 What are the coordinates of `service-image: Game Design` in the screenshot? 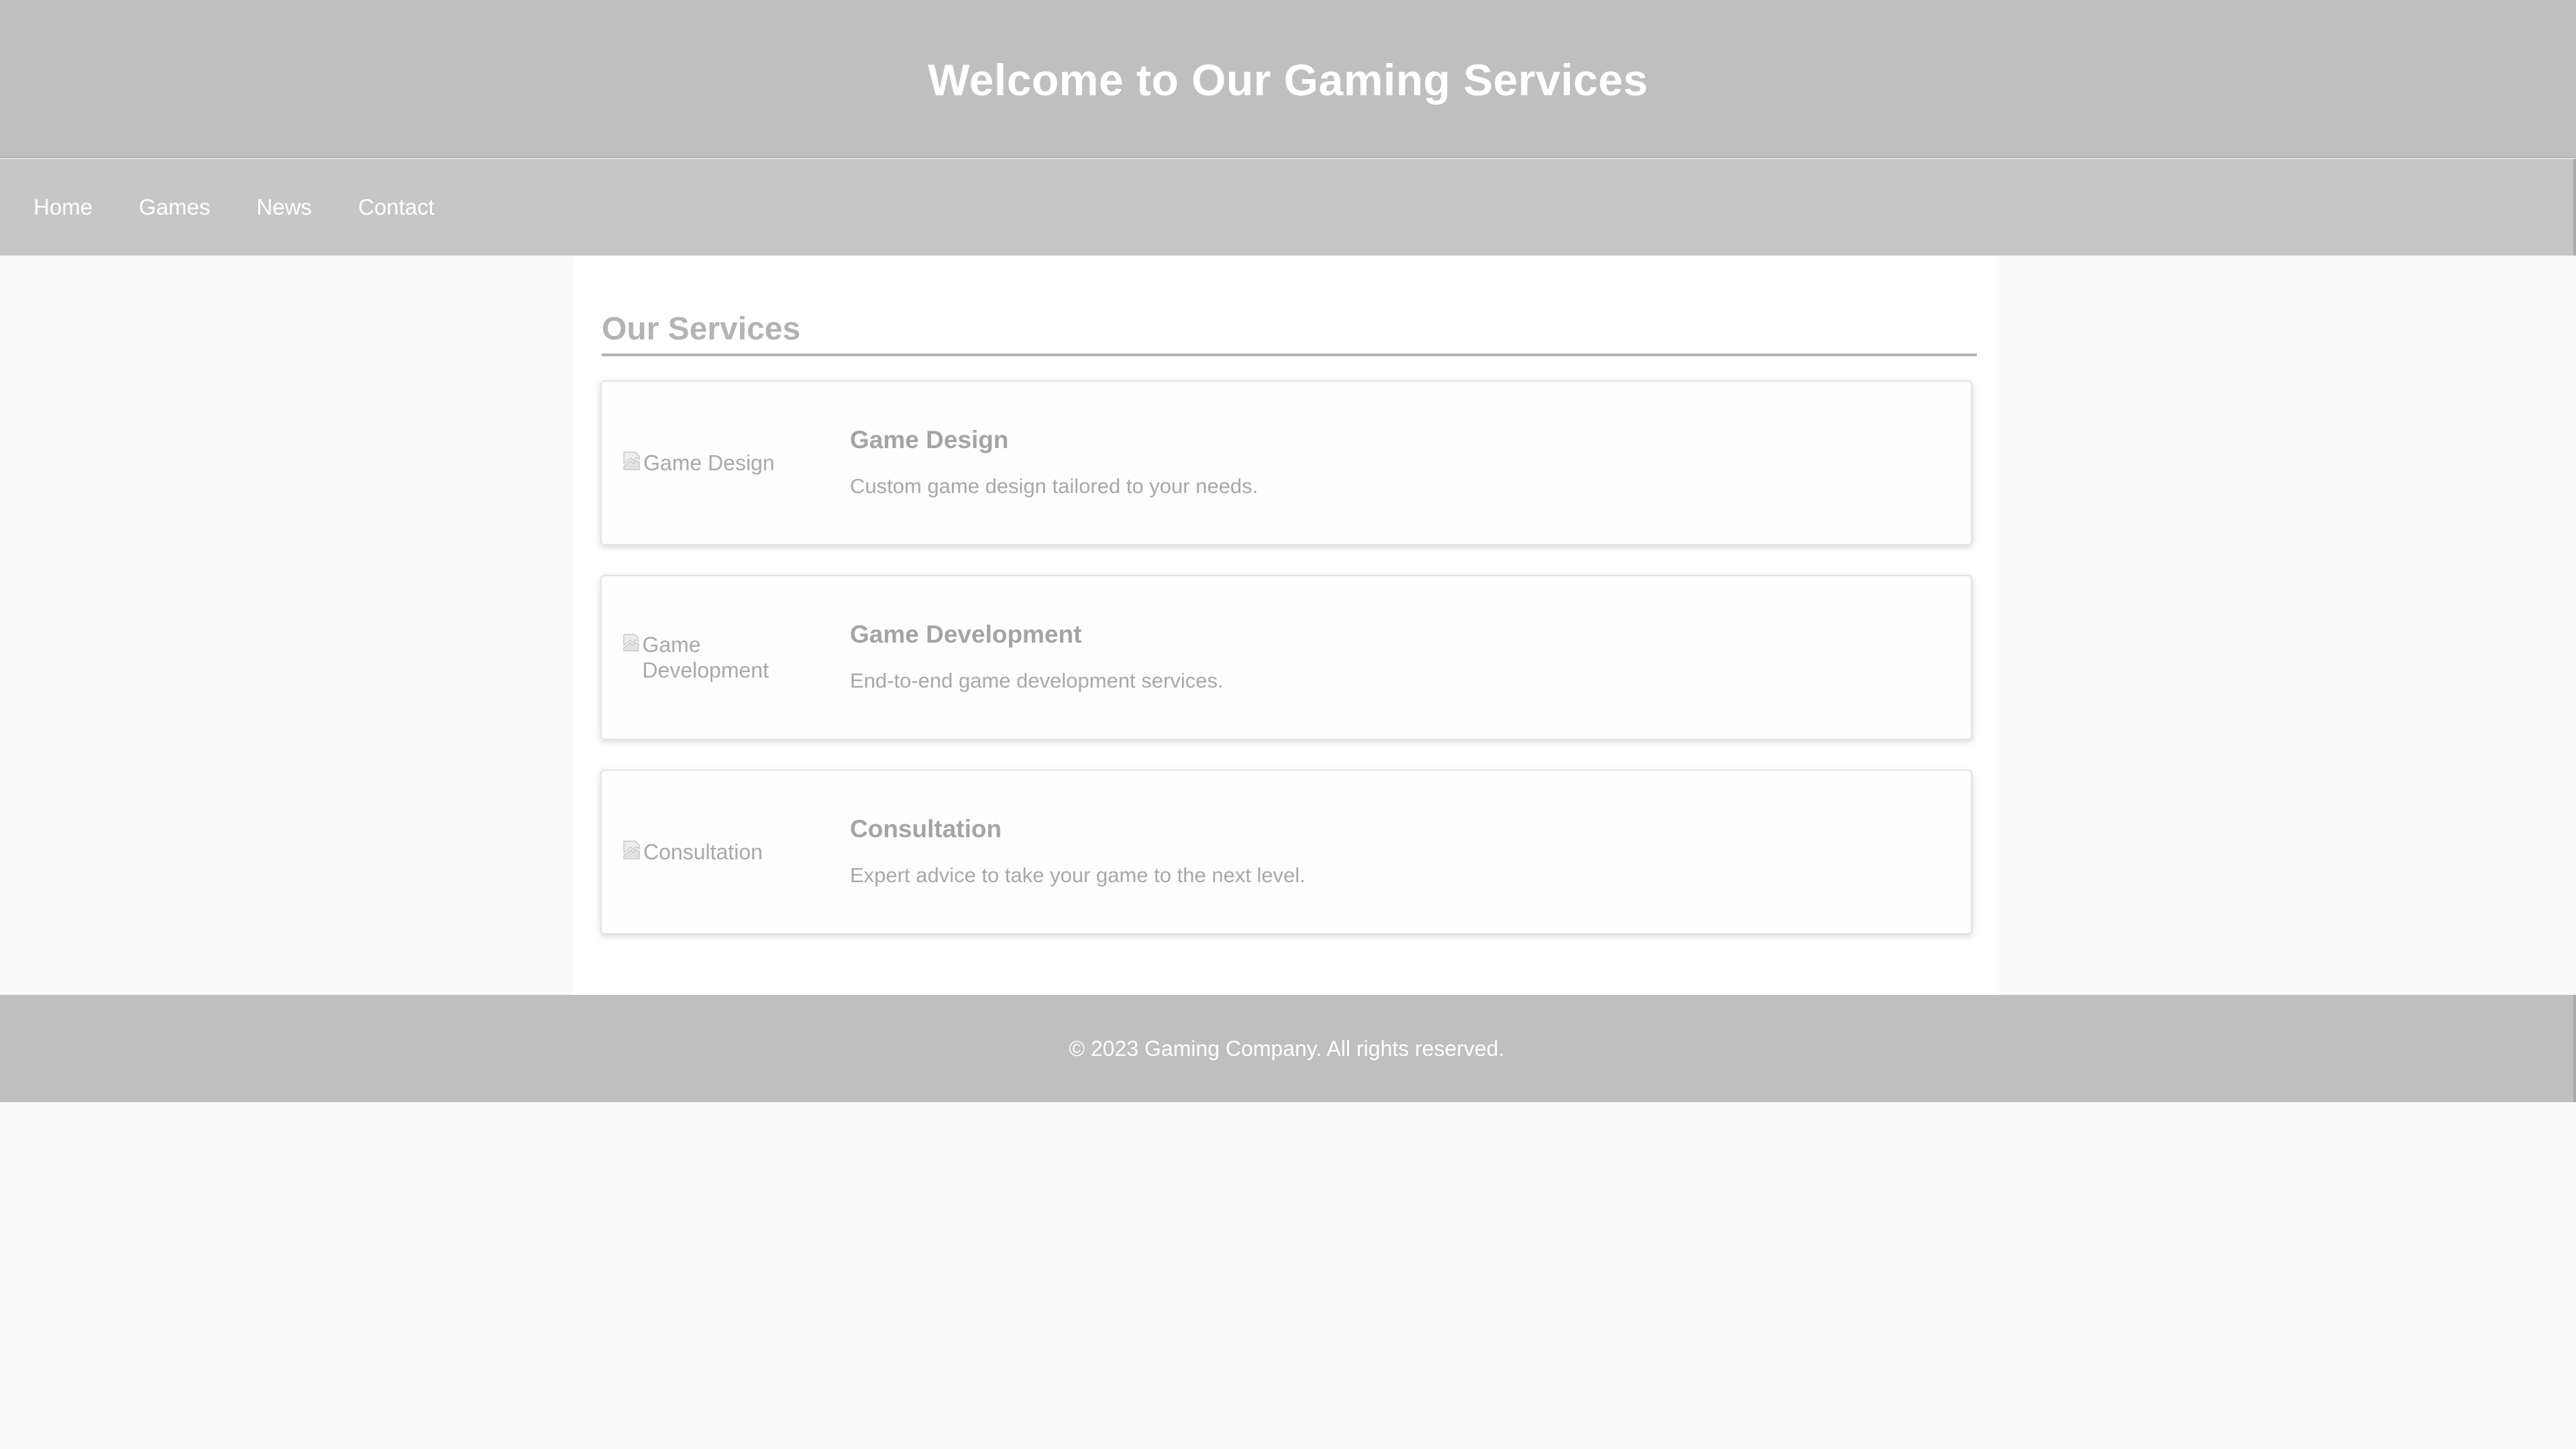 It's located at (722, 463).